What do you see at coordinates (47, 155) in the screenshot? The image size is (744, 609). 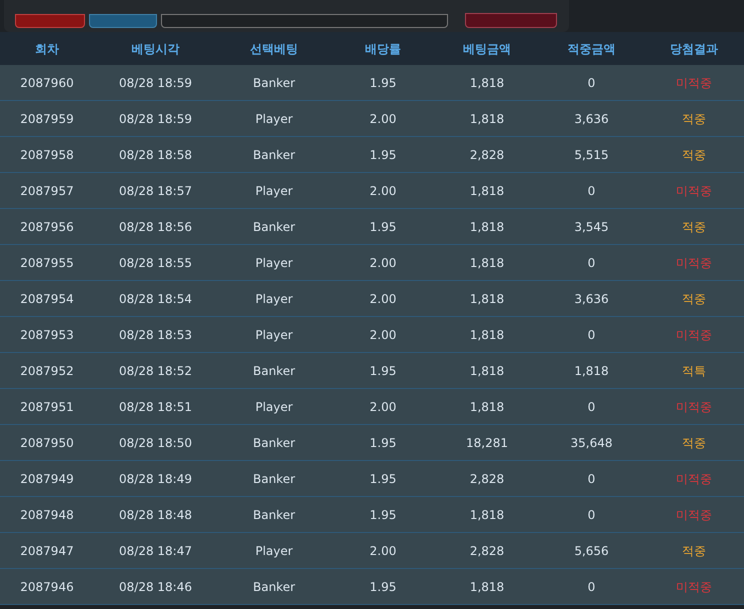 I see `table-cell-text: 2087958` at bounding box center [47, 155].